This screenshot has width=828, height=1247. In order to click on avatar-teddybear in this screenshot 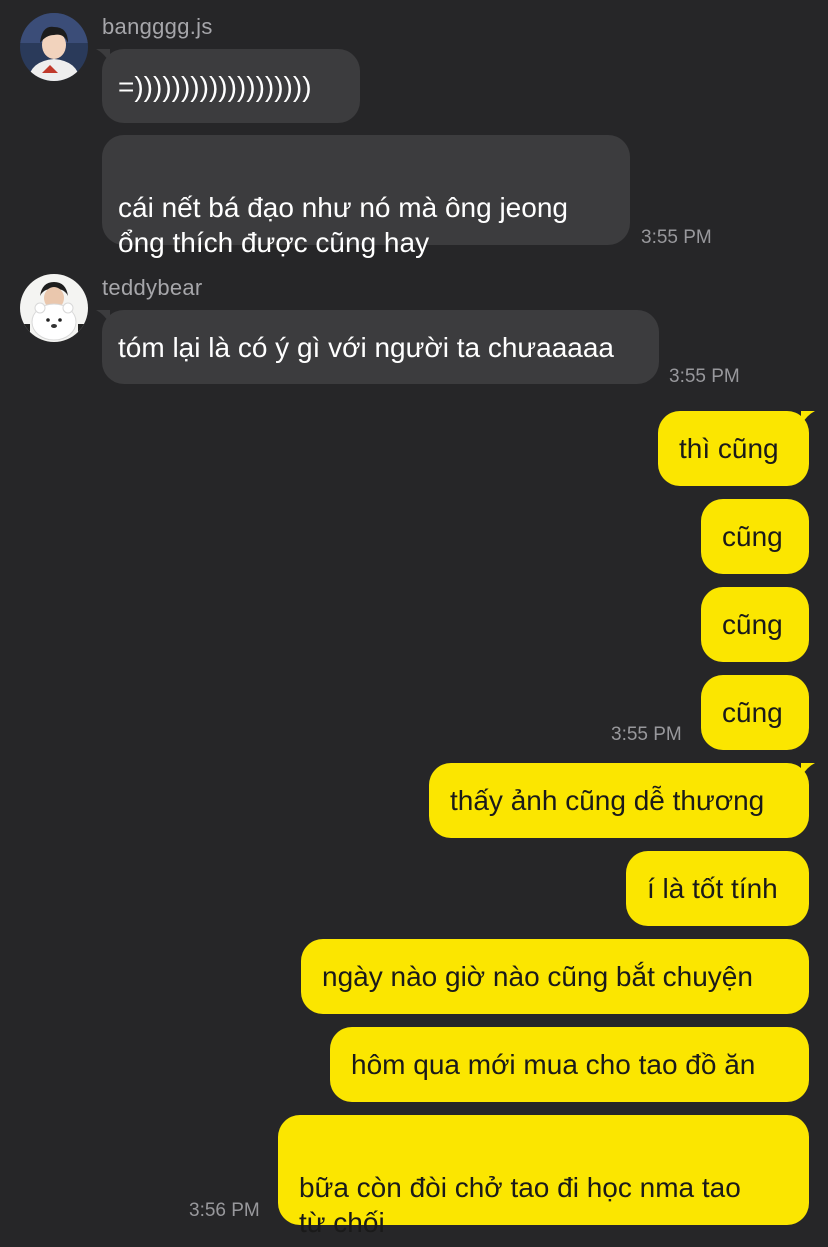, I will do `click(54, 308)`.